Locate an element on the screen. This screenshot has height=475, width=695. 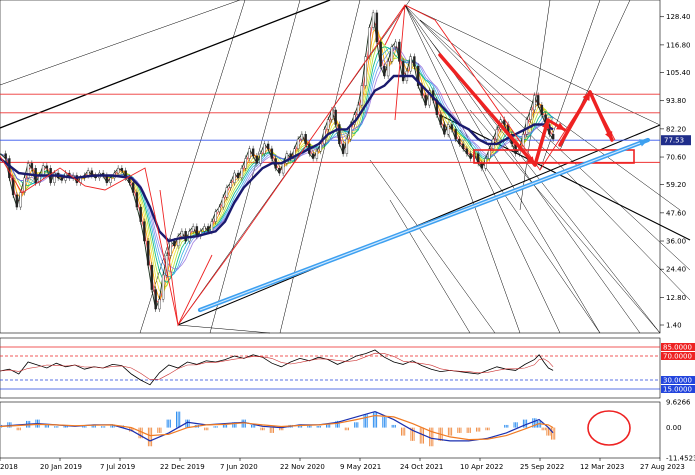
y-tick-label: 82.20 is located at coordinates (676, 129).